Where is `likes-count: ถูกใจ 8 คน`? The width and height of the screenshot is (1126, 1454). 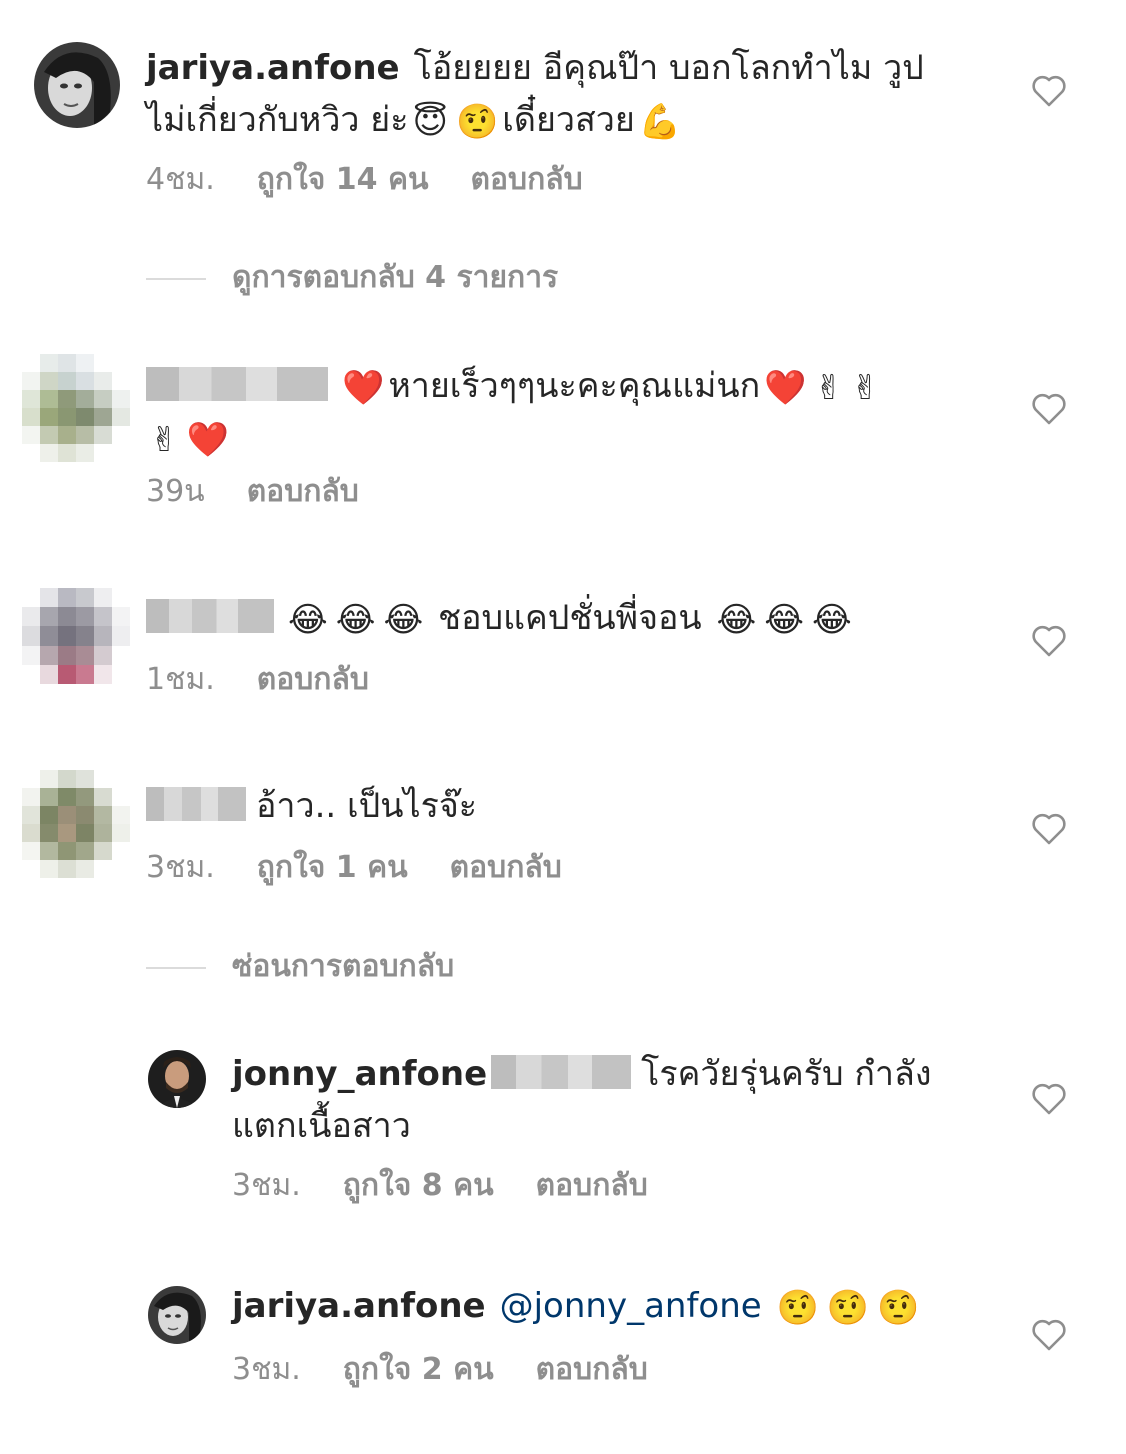 likes-count: ถูกใจ 8 คน is located at coordinates (418, 1185).